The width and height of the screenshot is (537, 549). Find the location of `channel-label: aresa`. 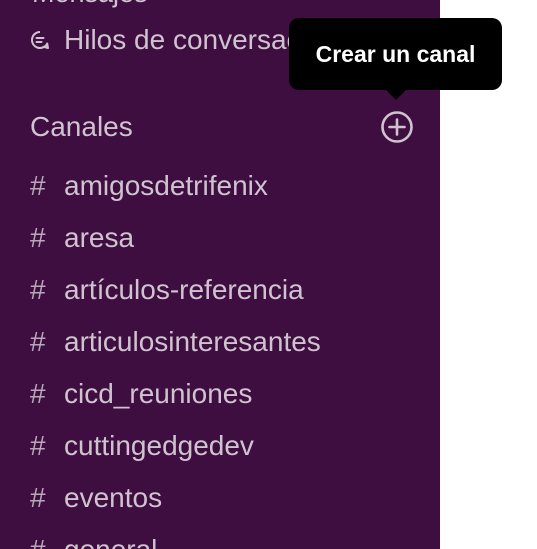

channel-label: aresa is located at coordinates (99, 237).